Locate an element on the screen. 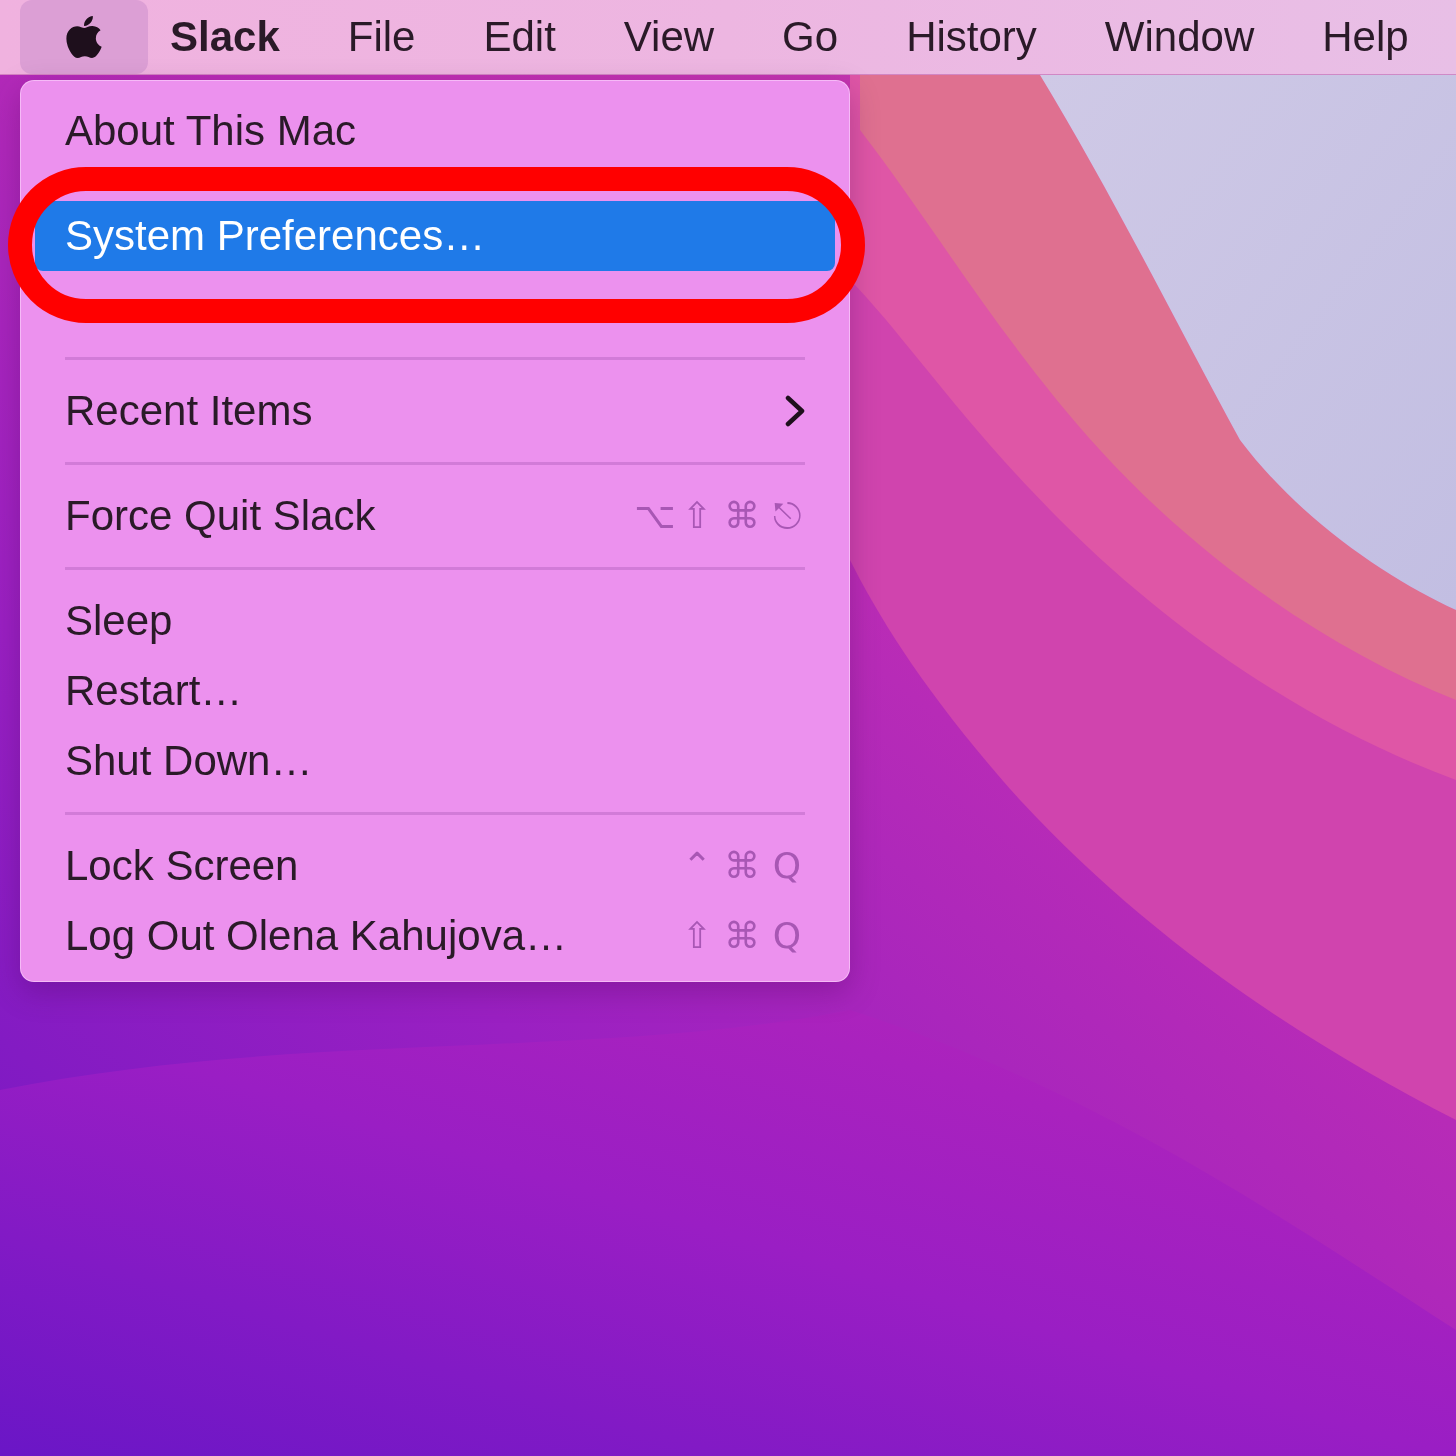  menu-title: Window is located at coordinates (1179, 37).